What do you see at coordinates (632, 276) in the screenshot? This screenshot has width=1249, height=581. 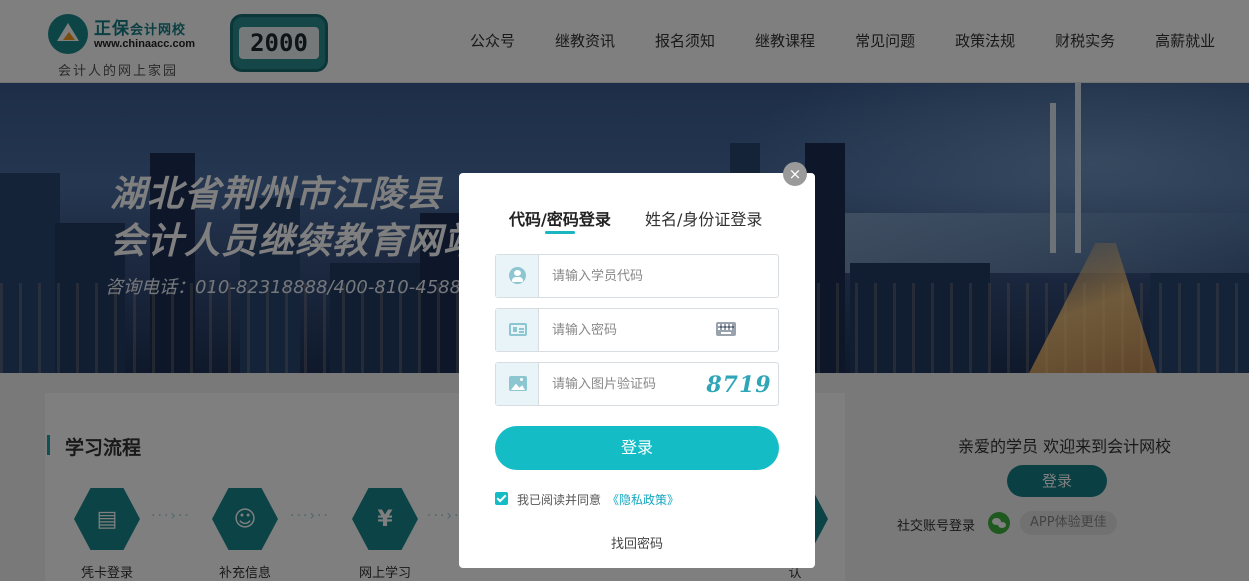 I see `student-code-input` at bounding box center [632, 276].